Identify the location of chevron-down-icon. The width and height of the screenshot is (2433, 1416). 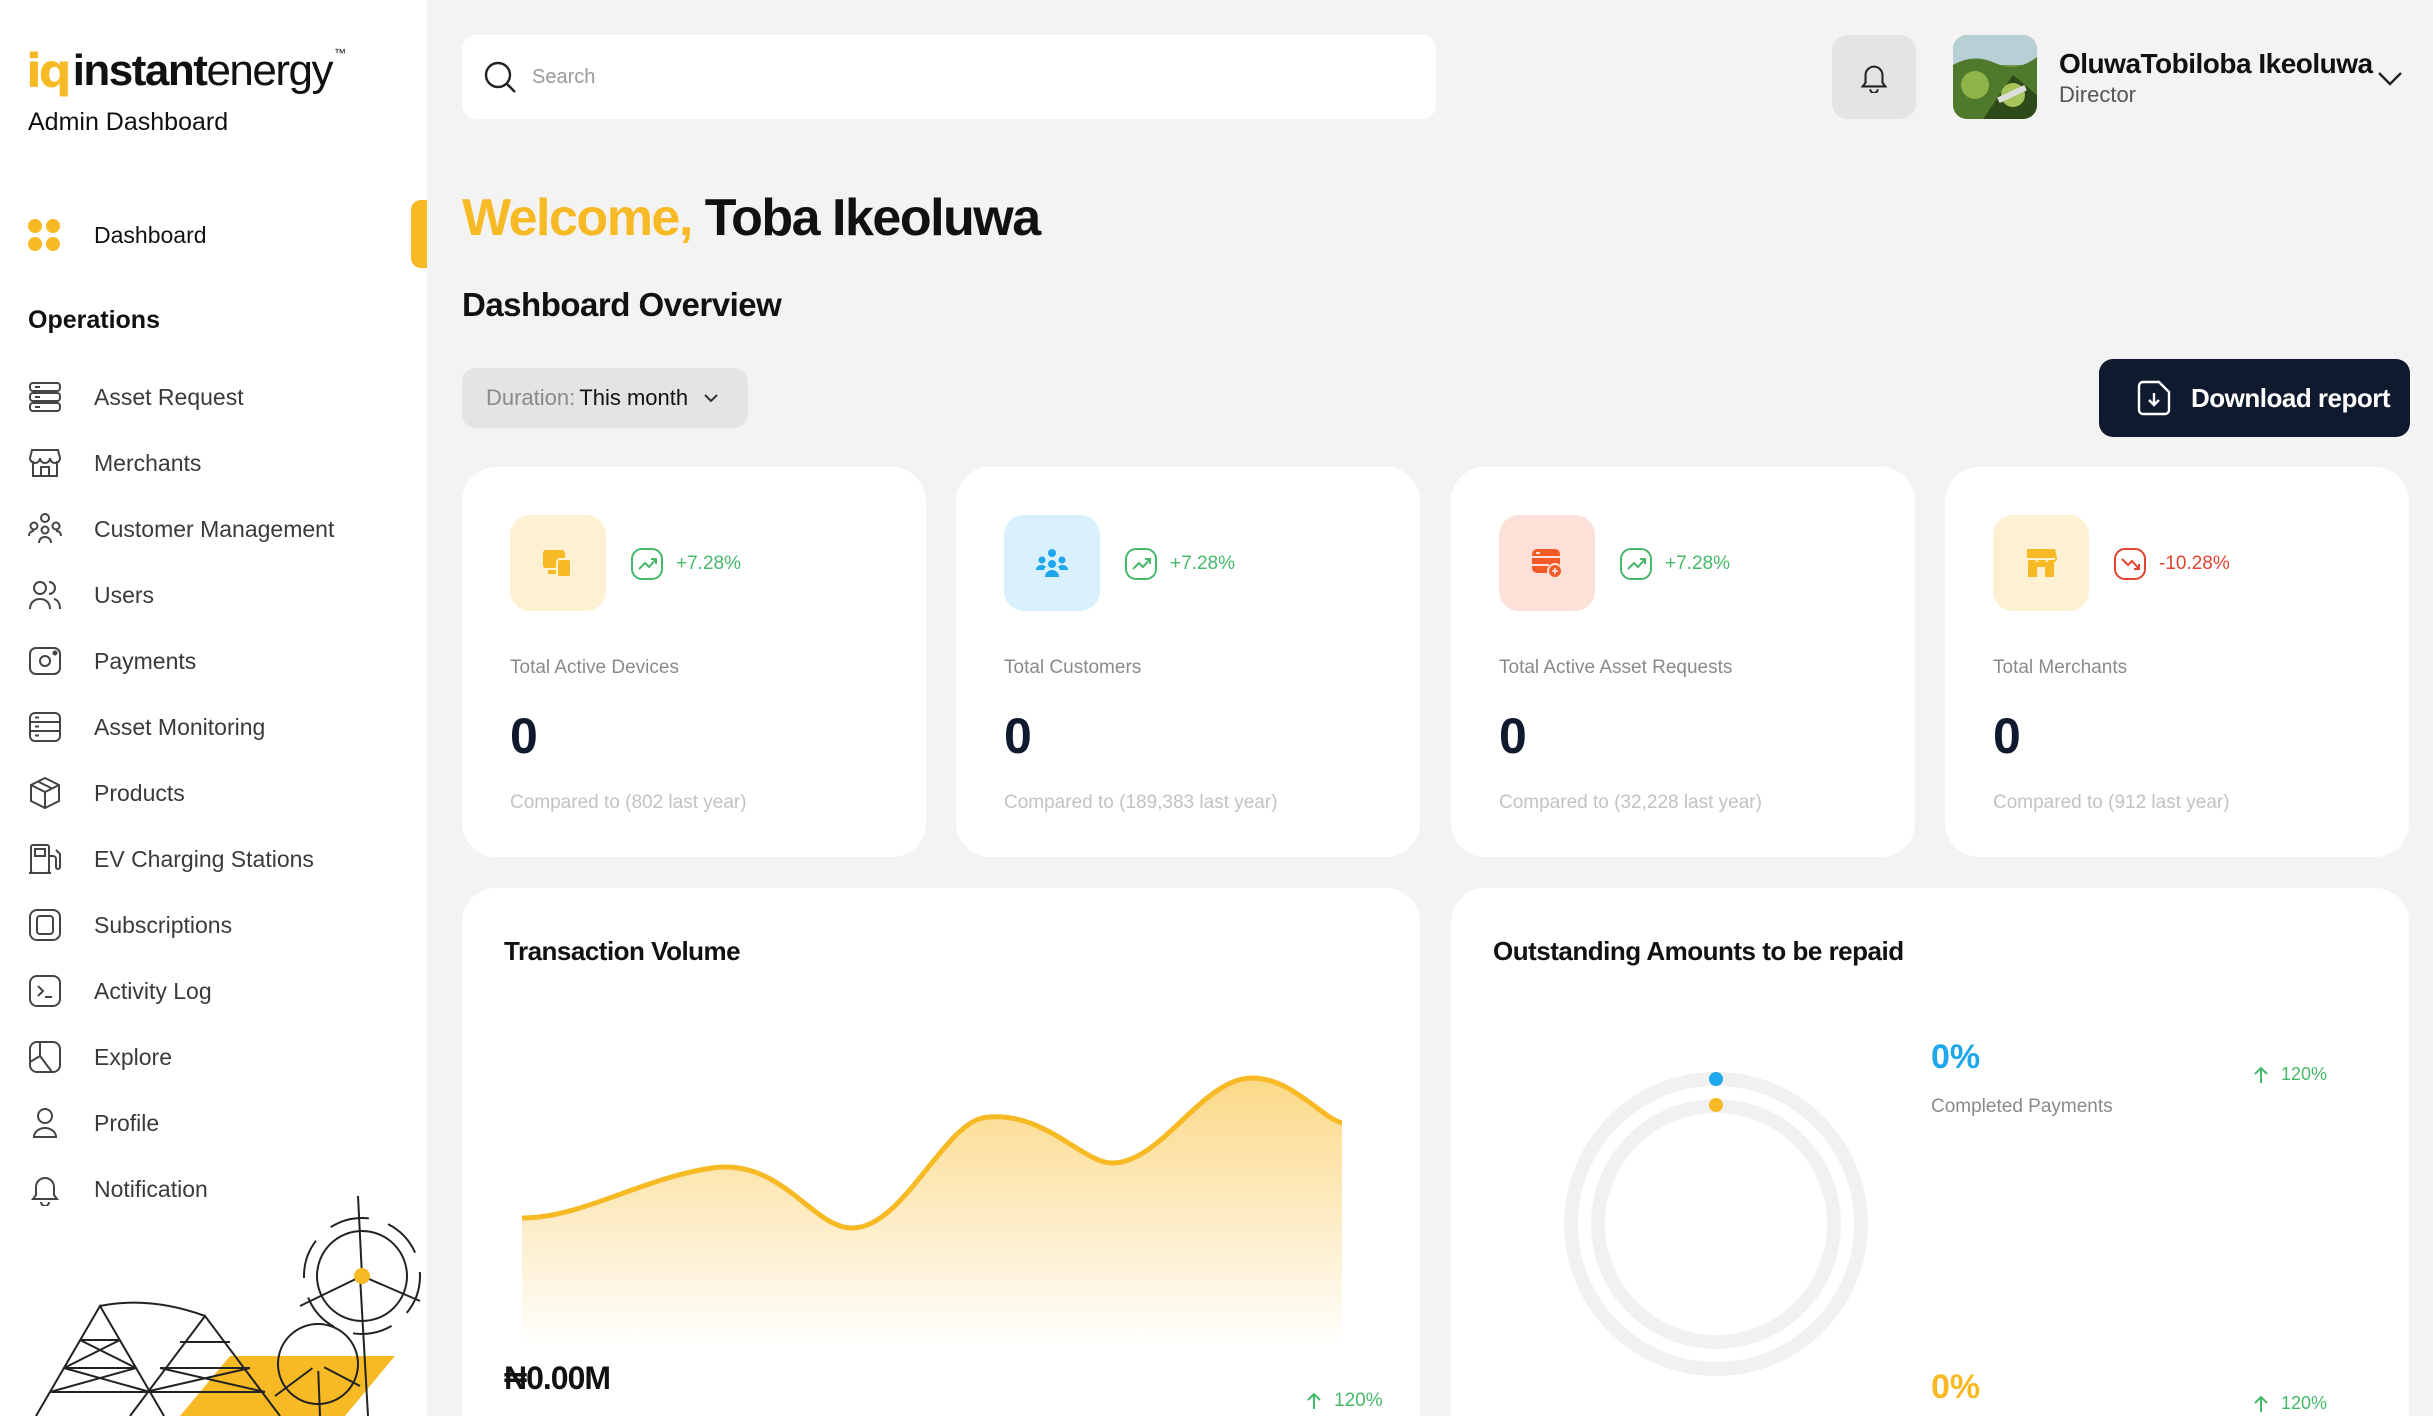
(2390, 78).